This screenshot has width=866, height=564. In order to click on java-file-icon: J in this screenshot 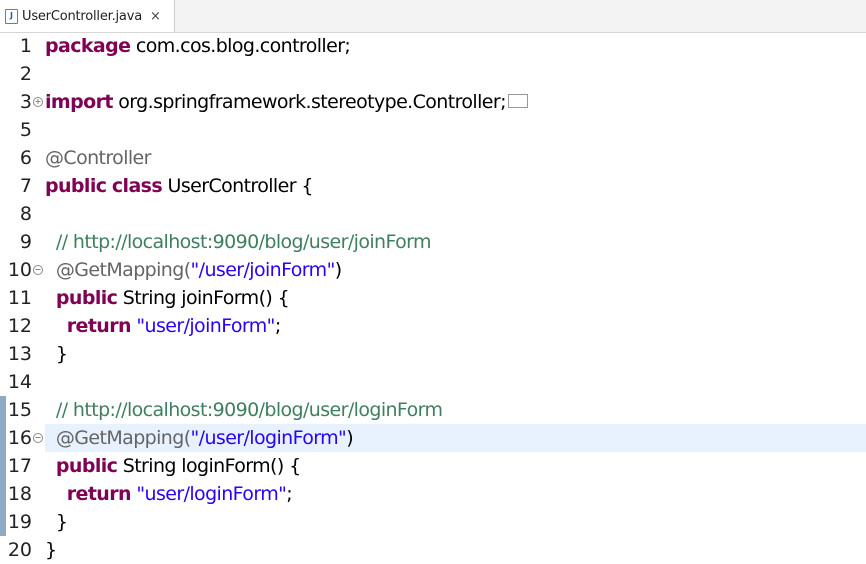, I will do `click(11, 16)`.